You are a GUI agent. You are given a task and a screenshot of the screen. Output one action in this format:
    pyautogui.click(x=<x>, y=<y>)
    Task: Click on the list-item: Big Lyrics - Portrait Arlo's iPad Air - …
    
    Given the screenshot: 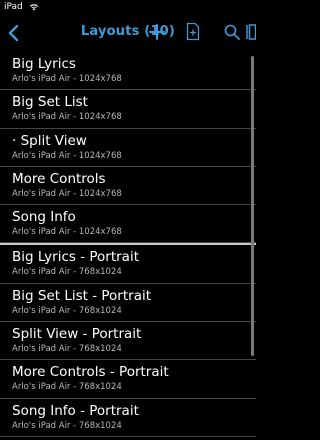 What is the action you would take?
    pyautogui.click(x=128, y=264)
    